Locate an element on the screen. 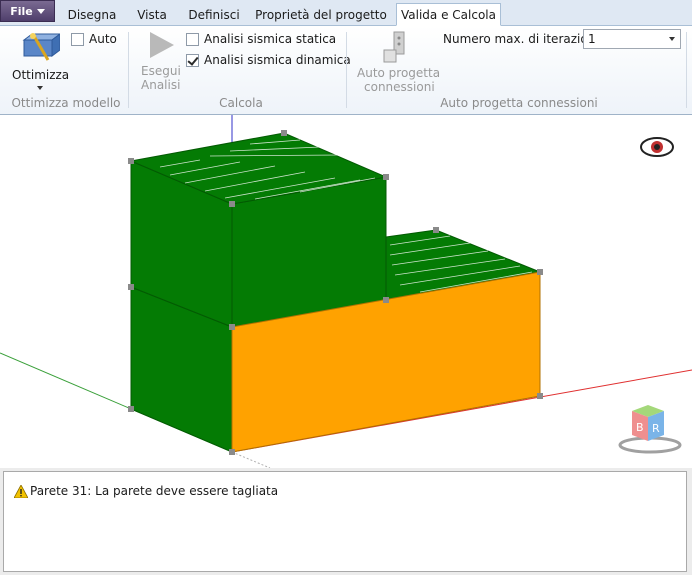  iterations-label: Numero max. di iterazioni is located at coordinates (521, 39).